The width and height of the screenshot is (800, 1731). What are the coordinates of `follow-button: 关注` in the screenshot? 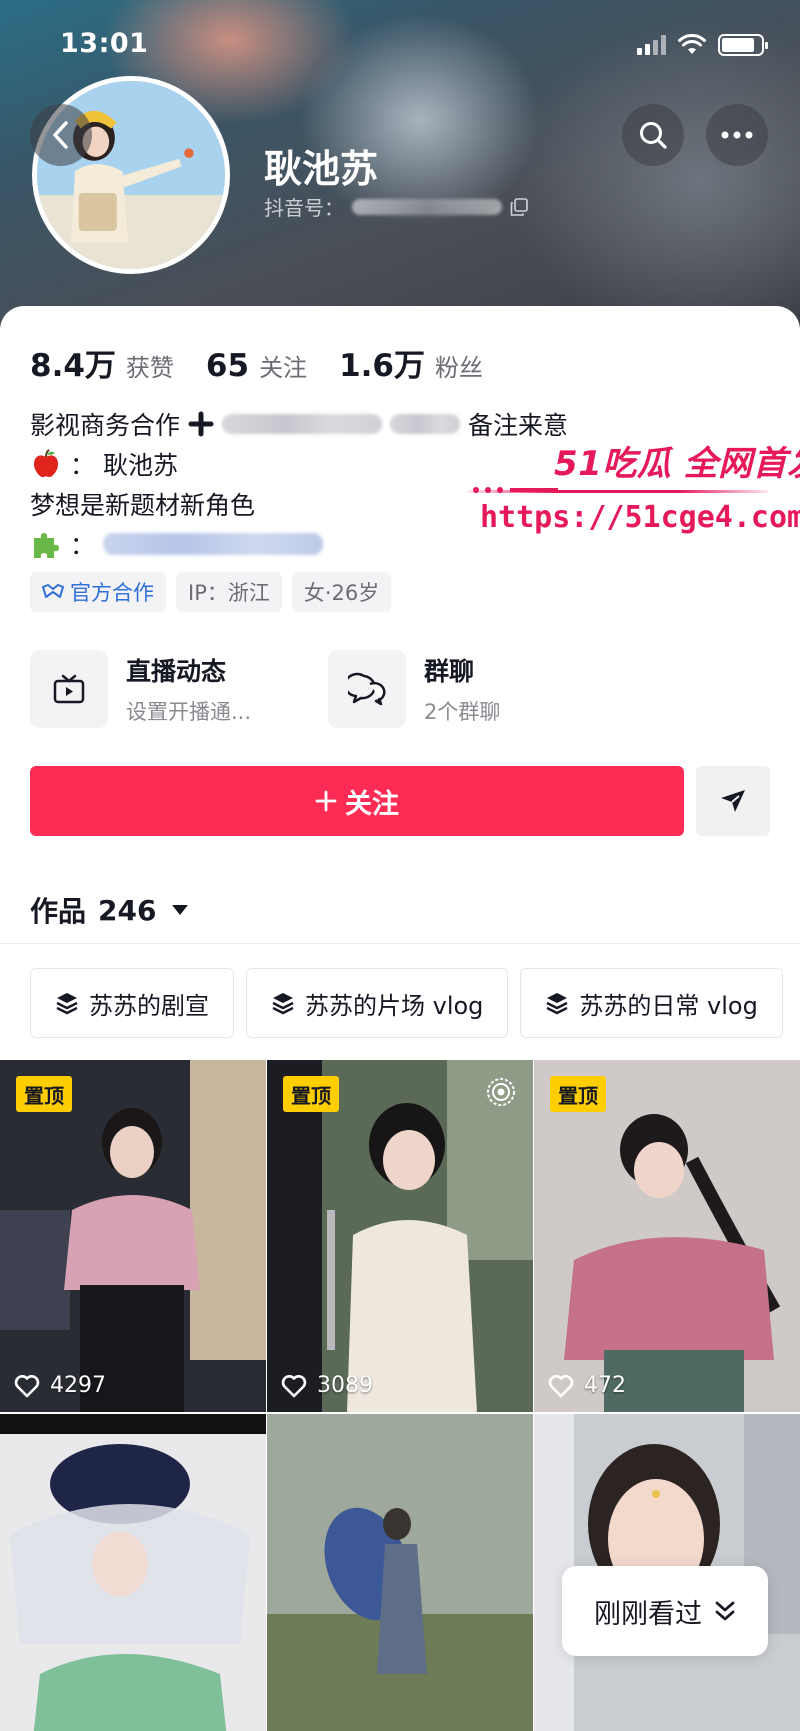 It's located at (357, 801).